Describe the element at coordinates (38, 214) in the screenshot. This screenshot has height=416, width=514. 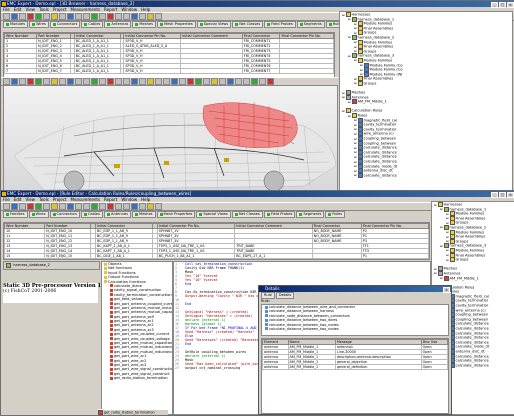
I see `tab-wires: Wires` at that location.